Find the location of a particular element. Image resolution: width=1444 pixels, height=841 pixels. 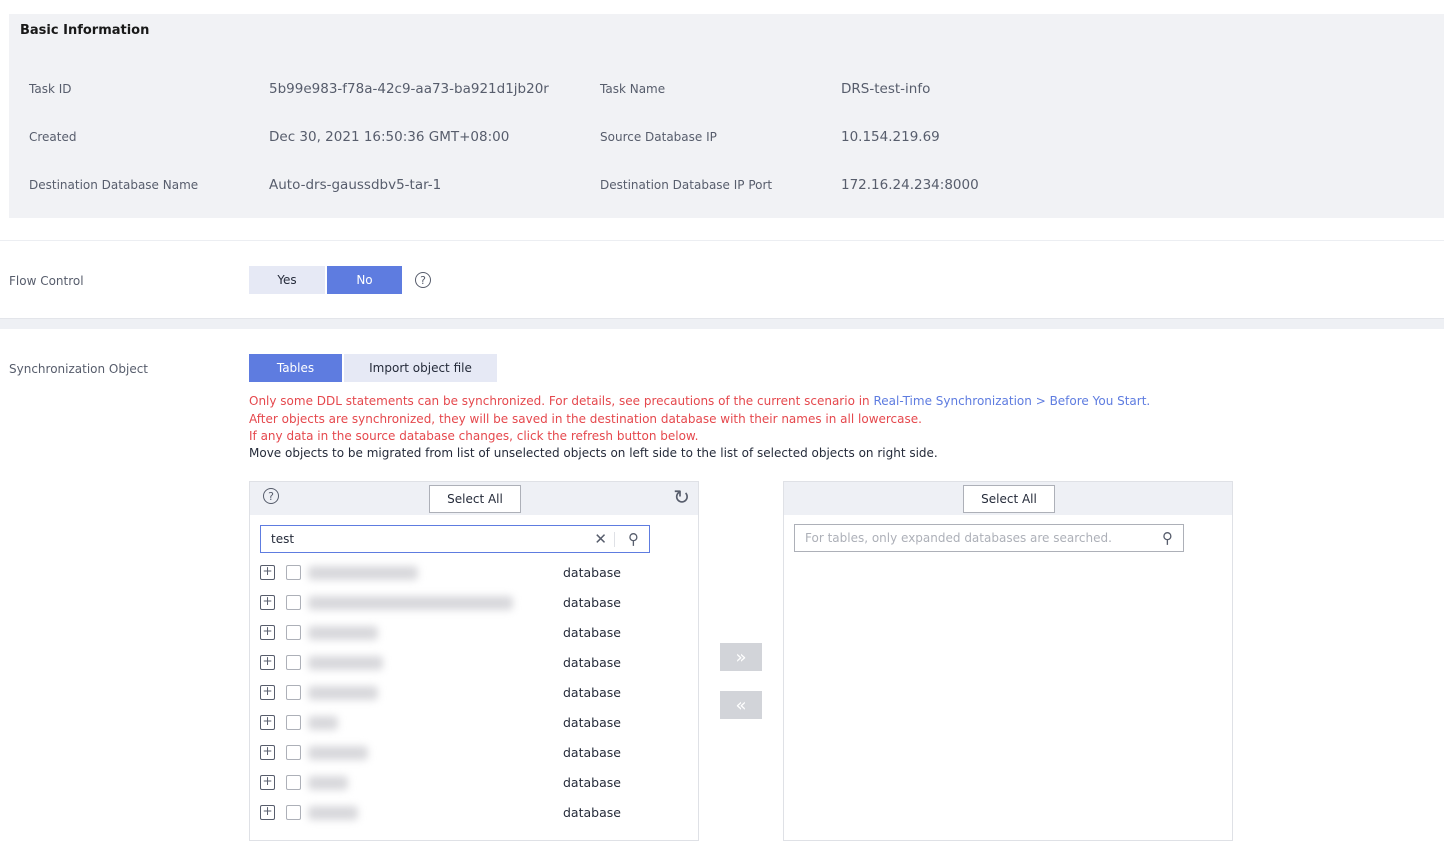

section-title: Basic Information is located at coordinates (85, 30).